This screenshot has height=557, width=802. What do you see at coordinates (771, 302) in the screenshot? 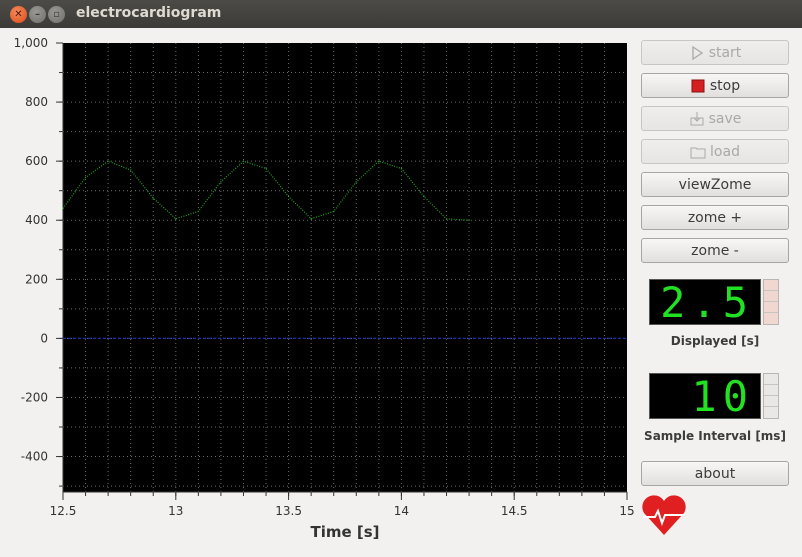
I see `displayed-spinner` at bounding box center [771, 302].